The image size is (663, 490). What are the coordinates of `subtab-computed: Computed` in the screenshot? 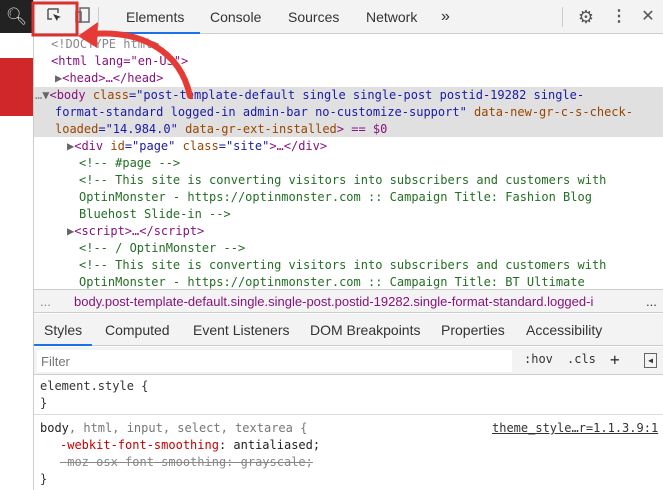 It's located at (137, 330).